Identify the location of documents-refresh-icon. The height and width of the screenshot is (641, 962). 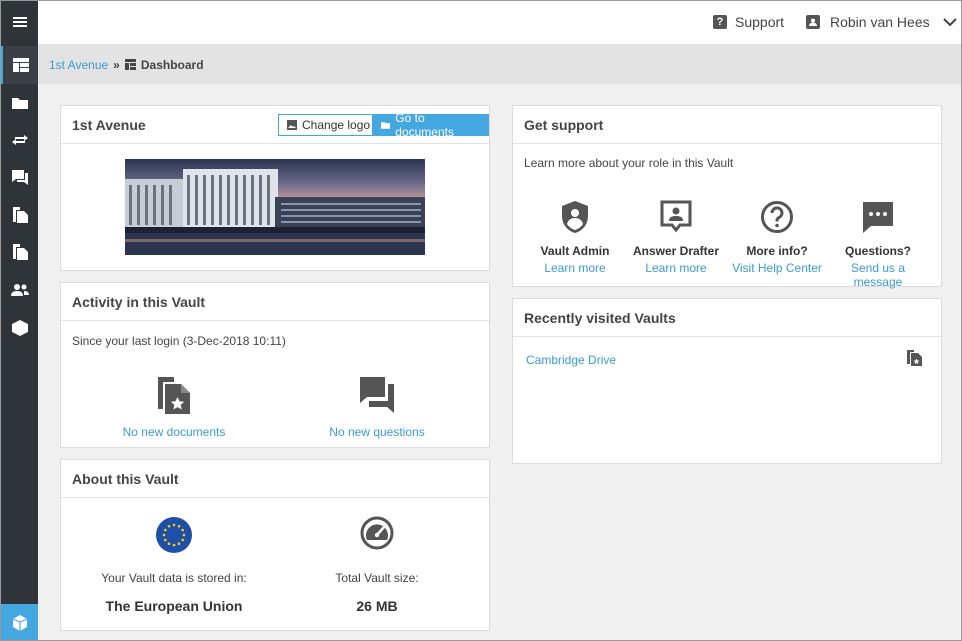
(20, 252).